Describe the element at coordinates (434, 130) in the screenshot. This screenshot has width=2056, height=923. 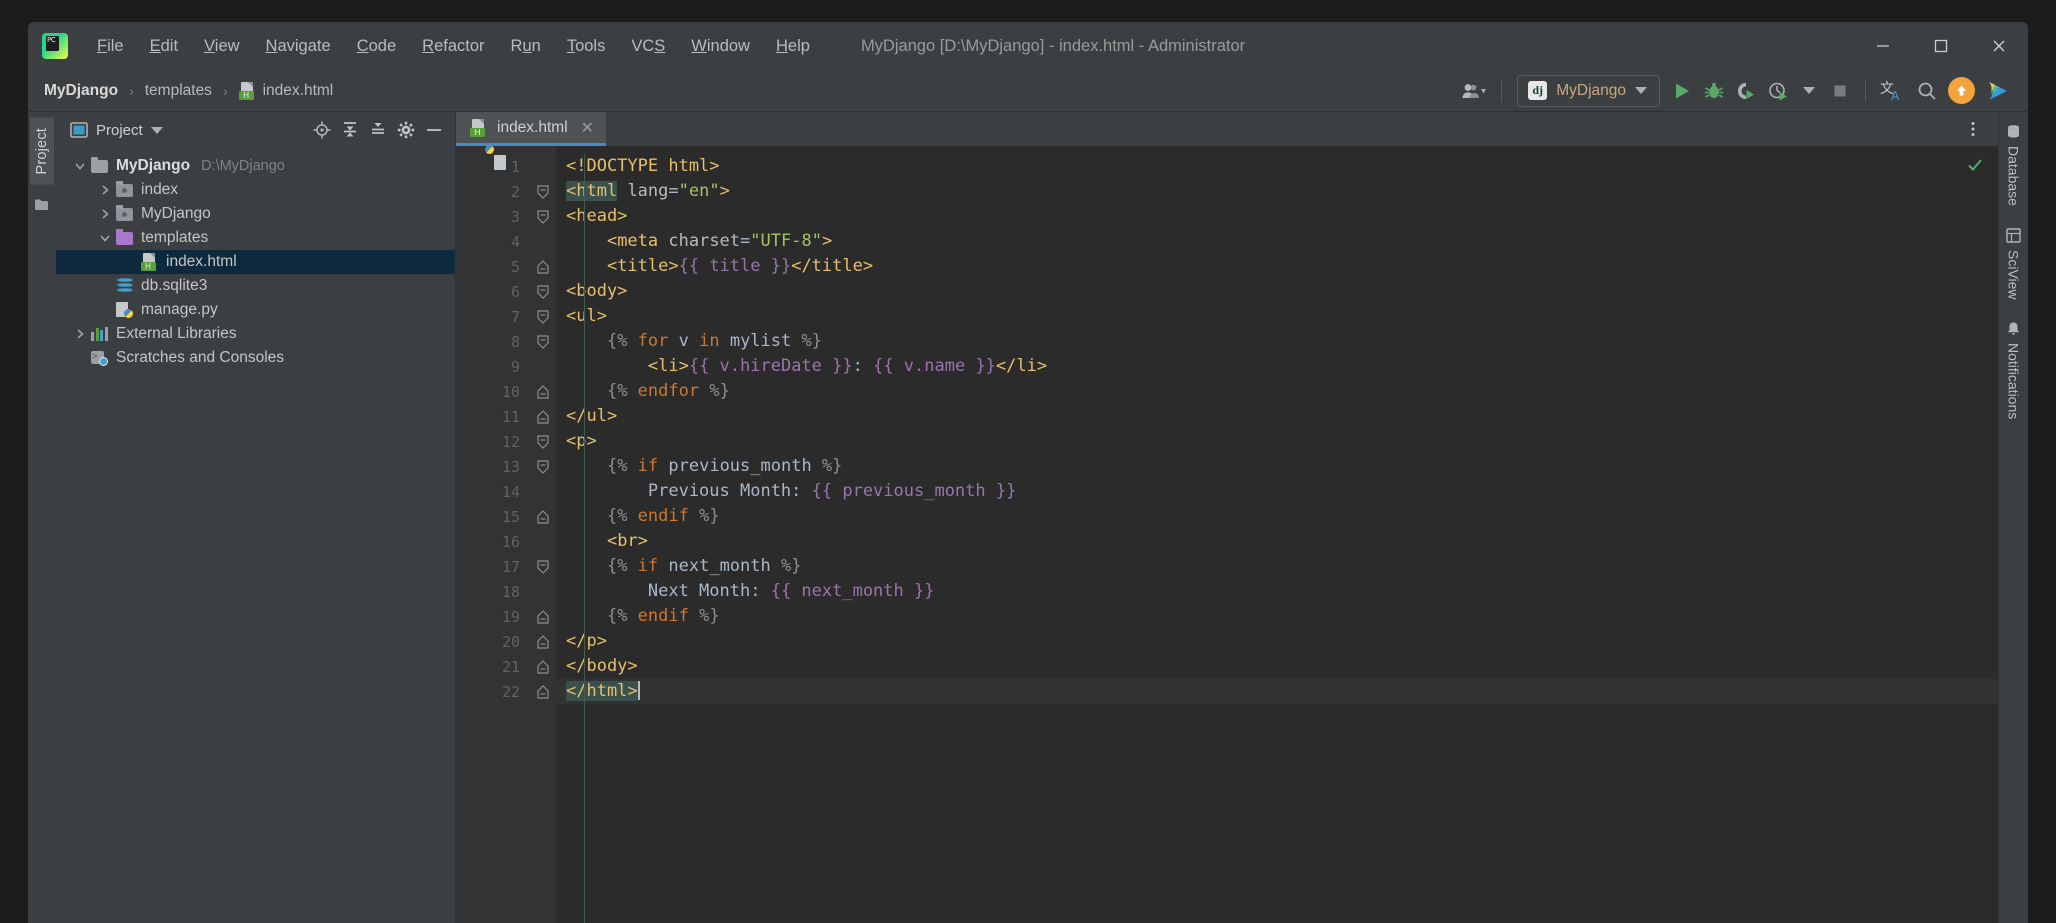
I see `hide-icon` at that location.